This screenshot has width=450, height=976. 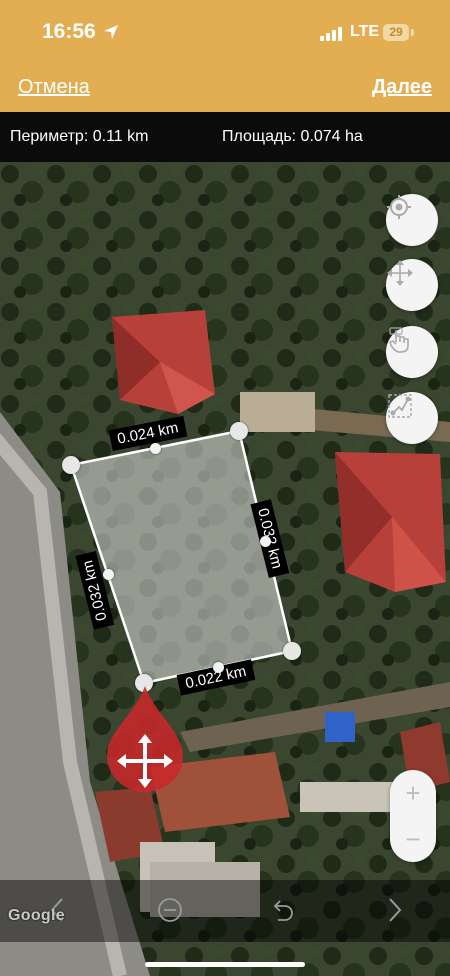 I want to click on cancel-button: Отмена, so click(x=54, y=87).